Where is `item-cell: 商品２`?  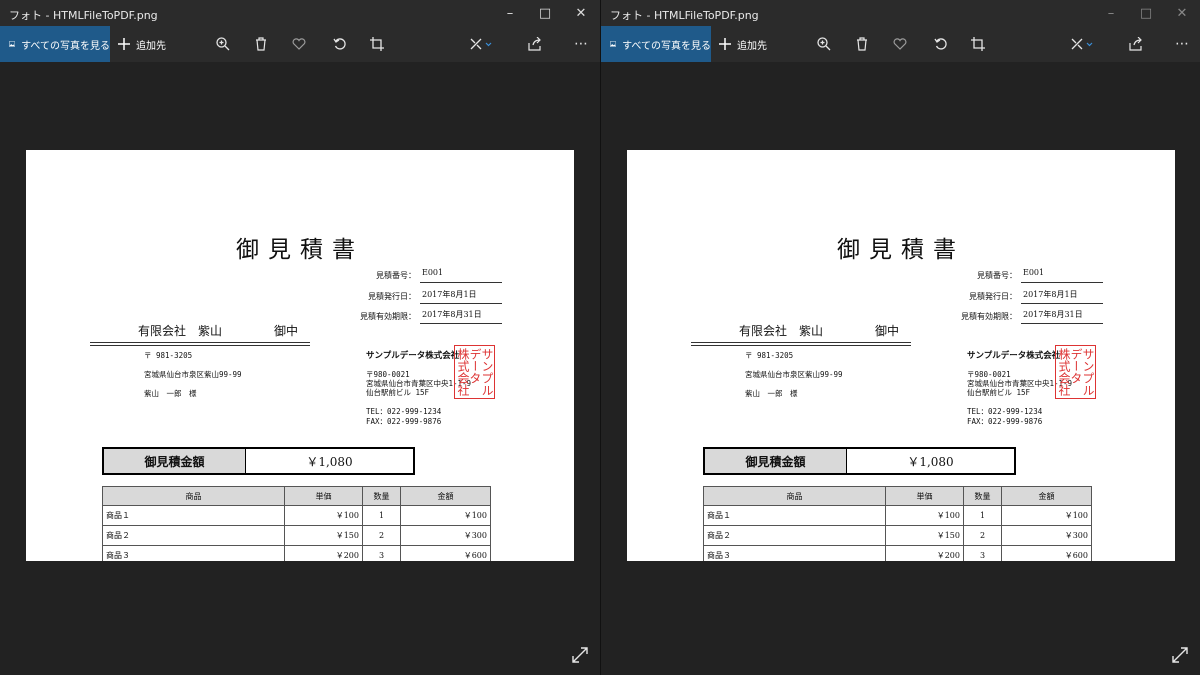
item-cell: 商品２ is located at coordinates (794, 535).